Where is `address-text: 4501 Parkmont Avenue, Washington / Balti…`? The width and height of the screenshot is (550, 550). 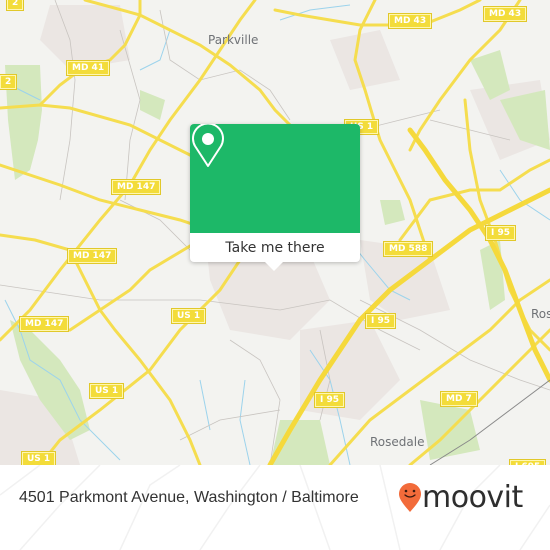 address-text: 4501 Parkmont Avenue, Washington / Balti… is located at coordinates (189, 497).